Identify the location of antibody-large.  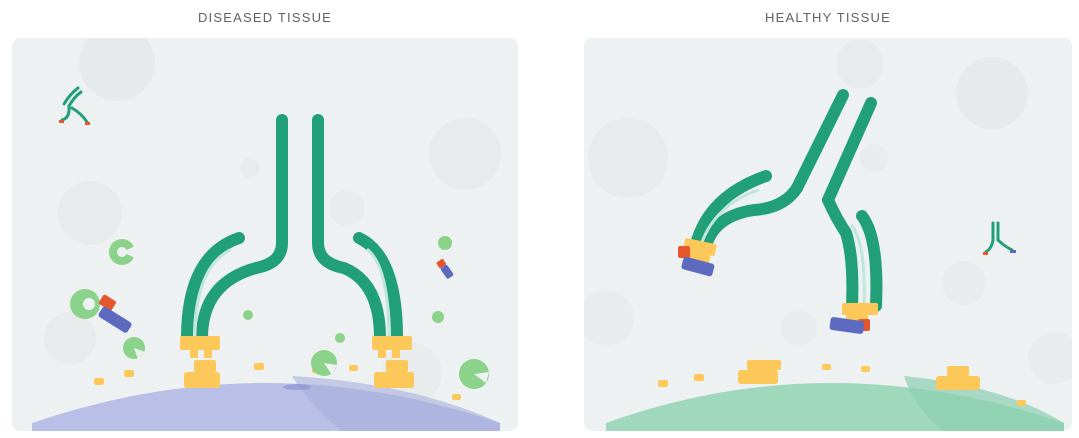
(292, 229).